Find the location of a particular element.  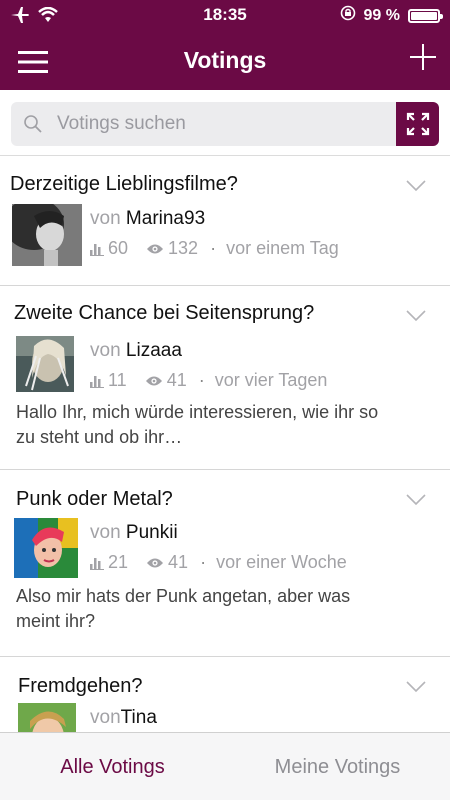

voting-title: Derzeitige Lieblingsfilme? is located at coordinates (124, 184).